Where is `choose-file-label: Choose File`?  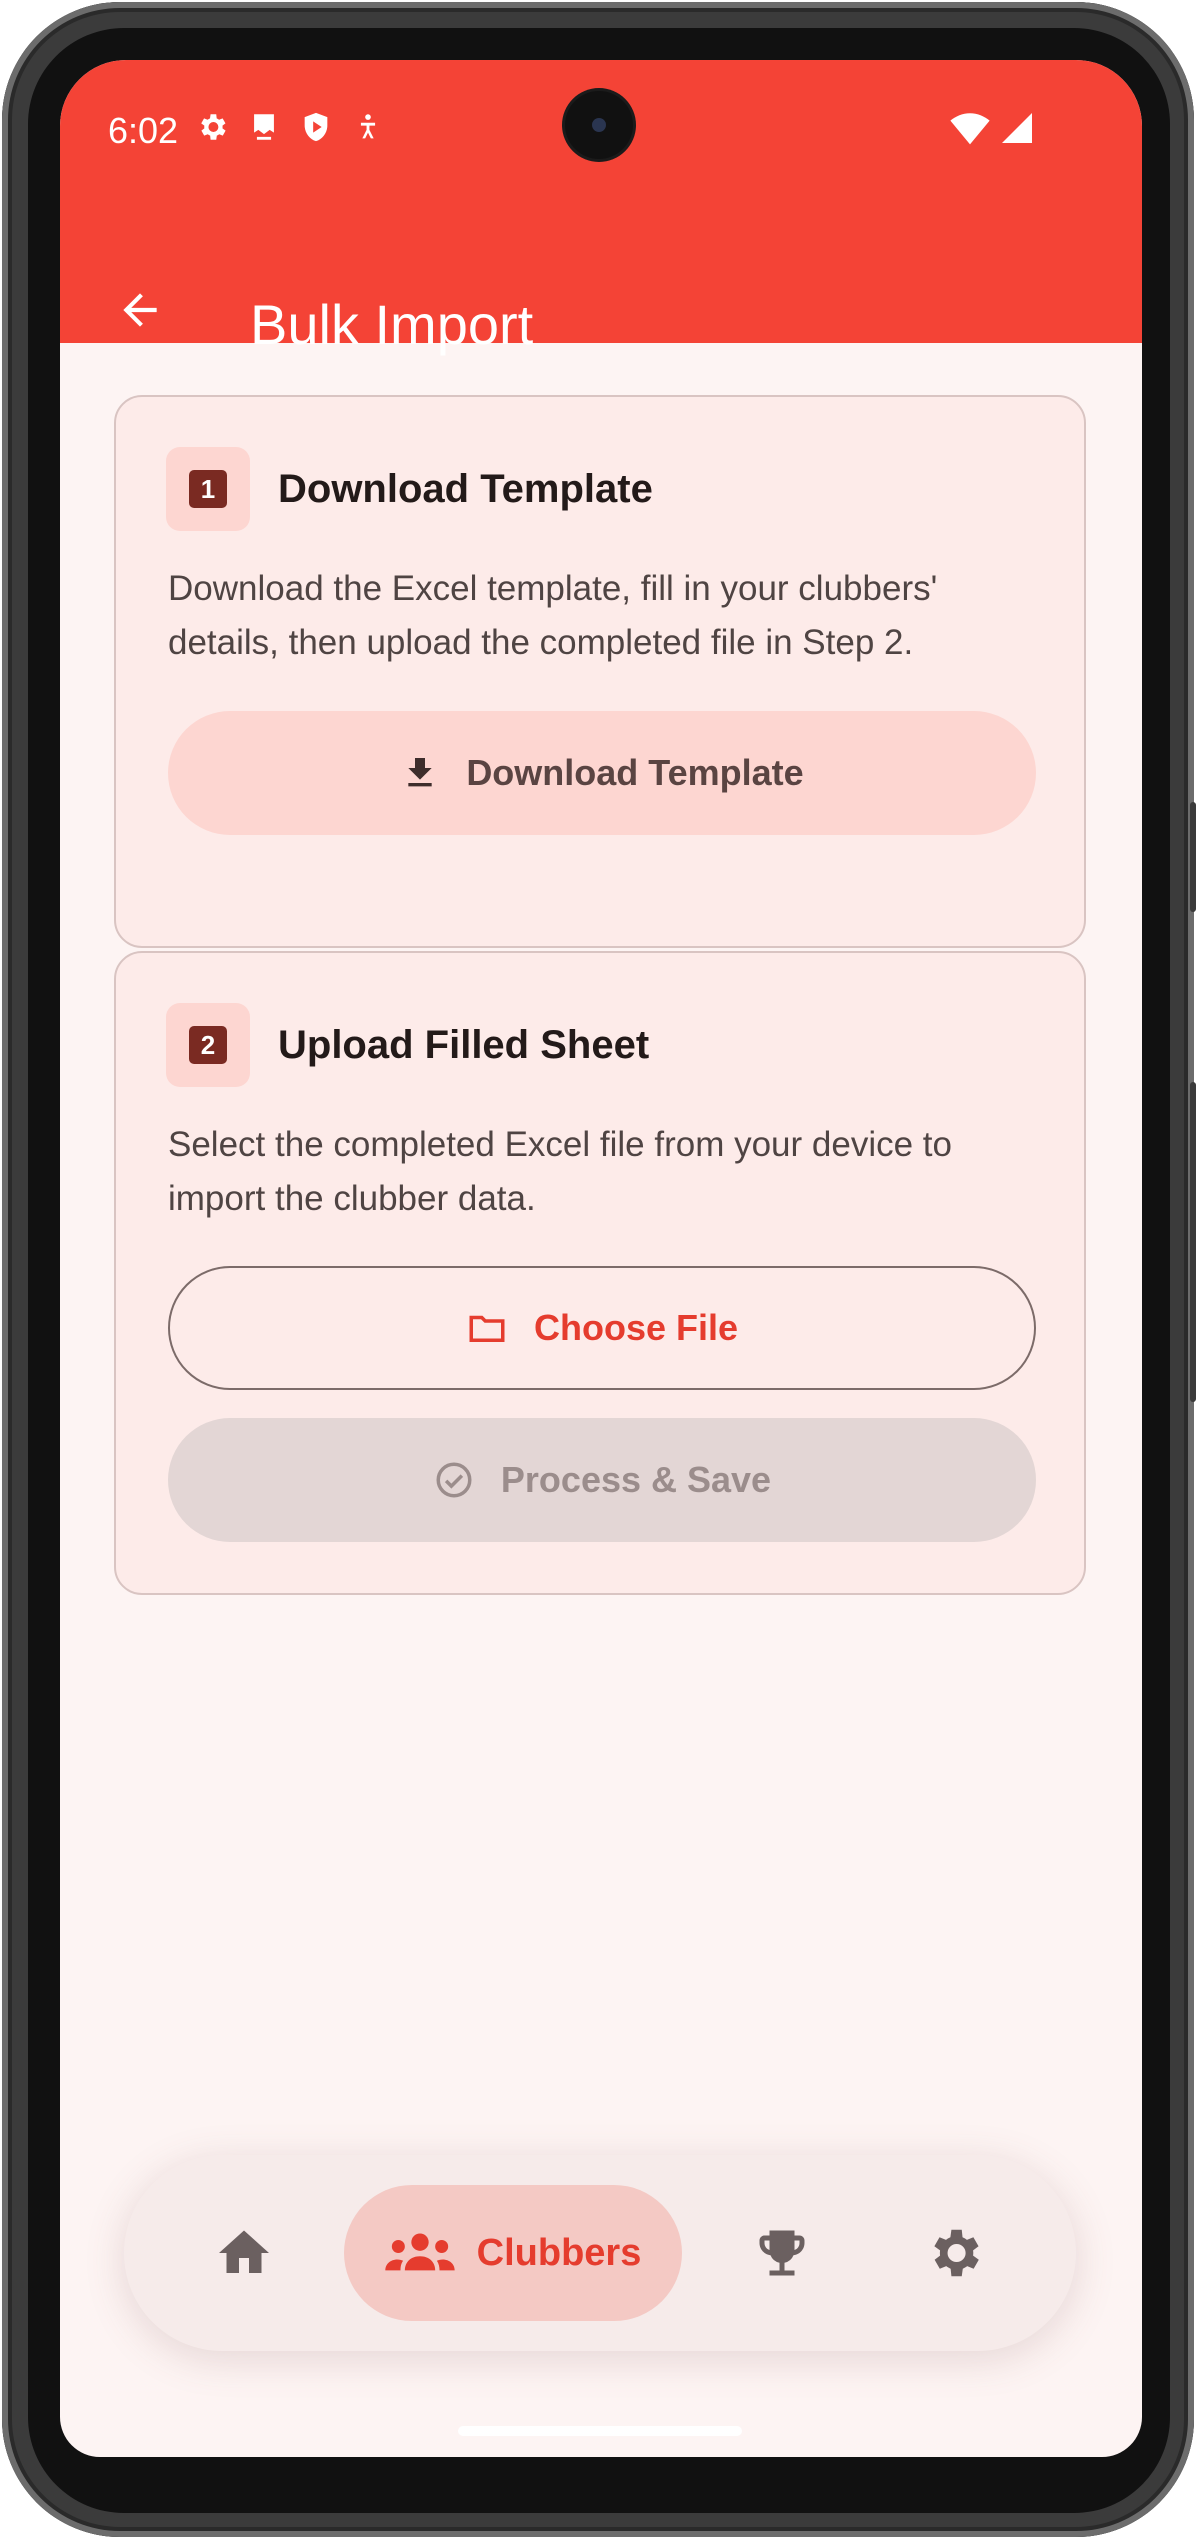
choose-file-label: Choose File is located at coordinates (636, 1327).